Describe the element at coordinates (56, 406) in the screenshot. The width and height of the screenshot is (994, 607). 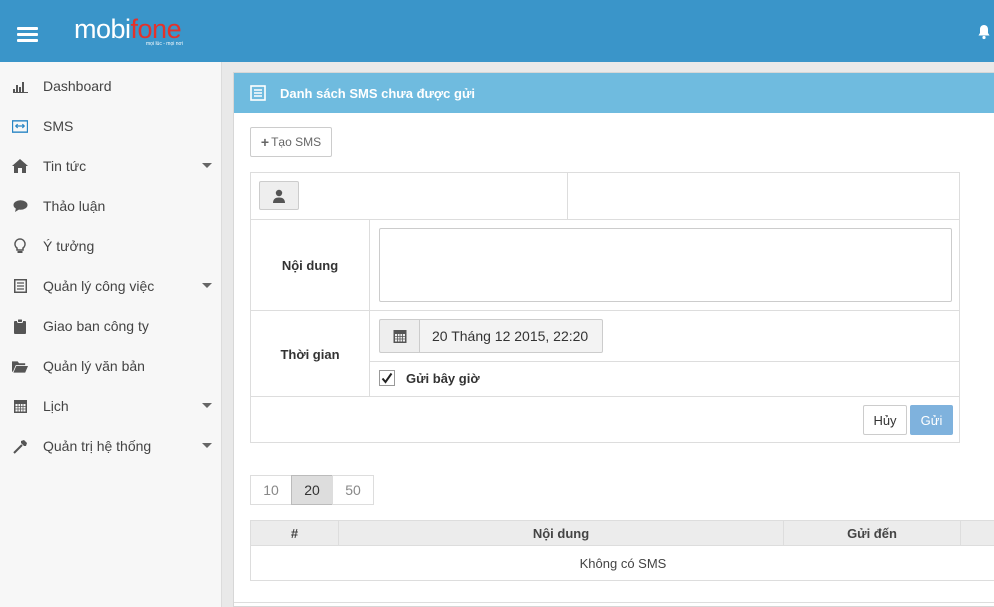
I see `sidebar-item-label: Lịch` at that location.